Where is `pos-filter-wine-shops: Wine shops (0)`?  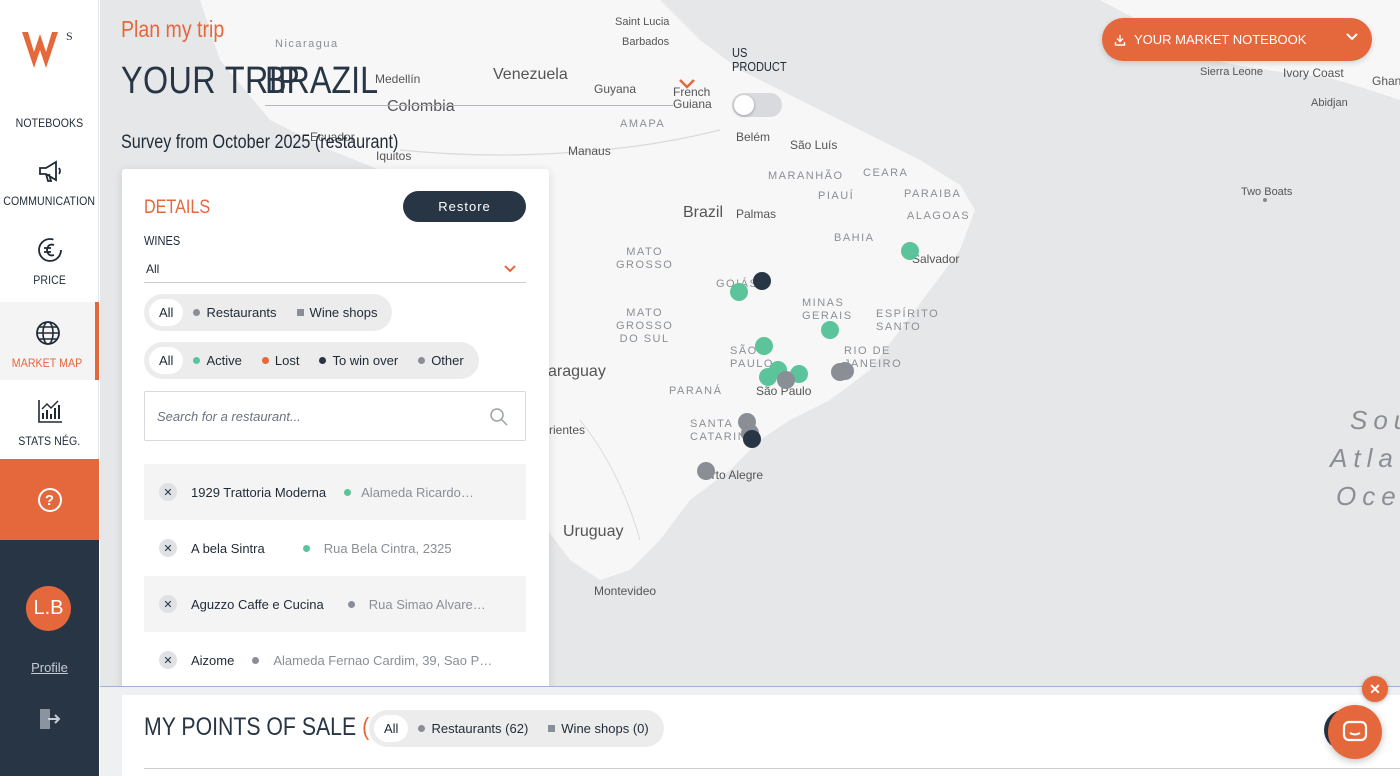 pos-filter-wine-shops: Wine shops (0) is located at coordinates (598, 728).